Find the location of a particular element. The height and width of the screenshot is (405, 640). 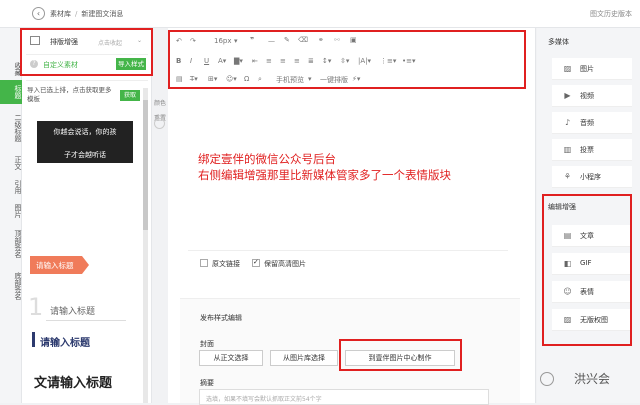

vtab-subtitle: 二级标题 is located at coordinates (11, 128).